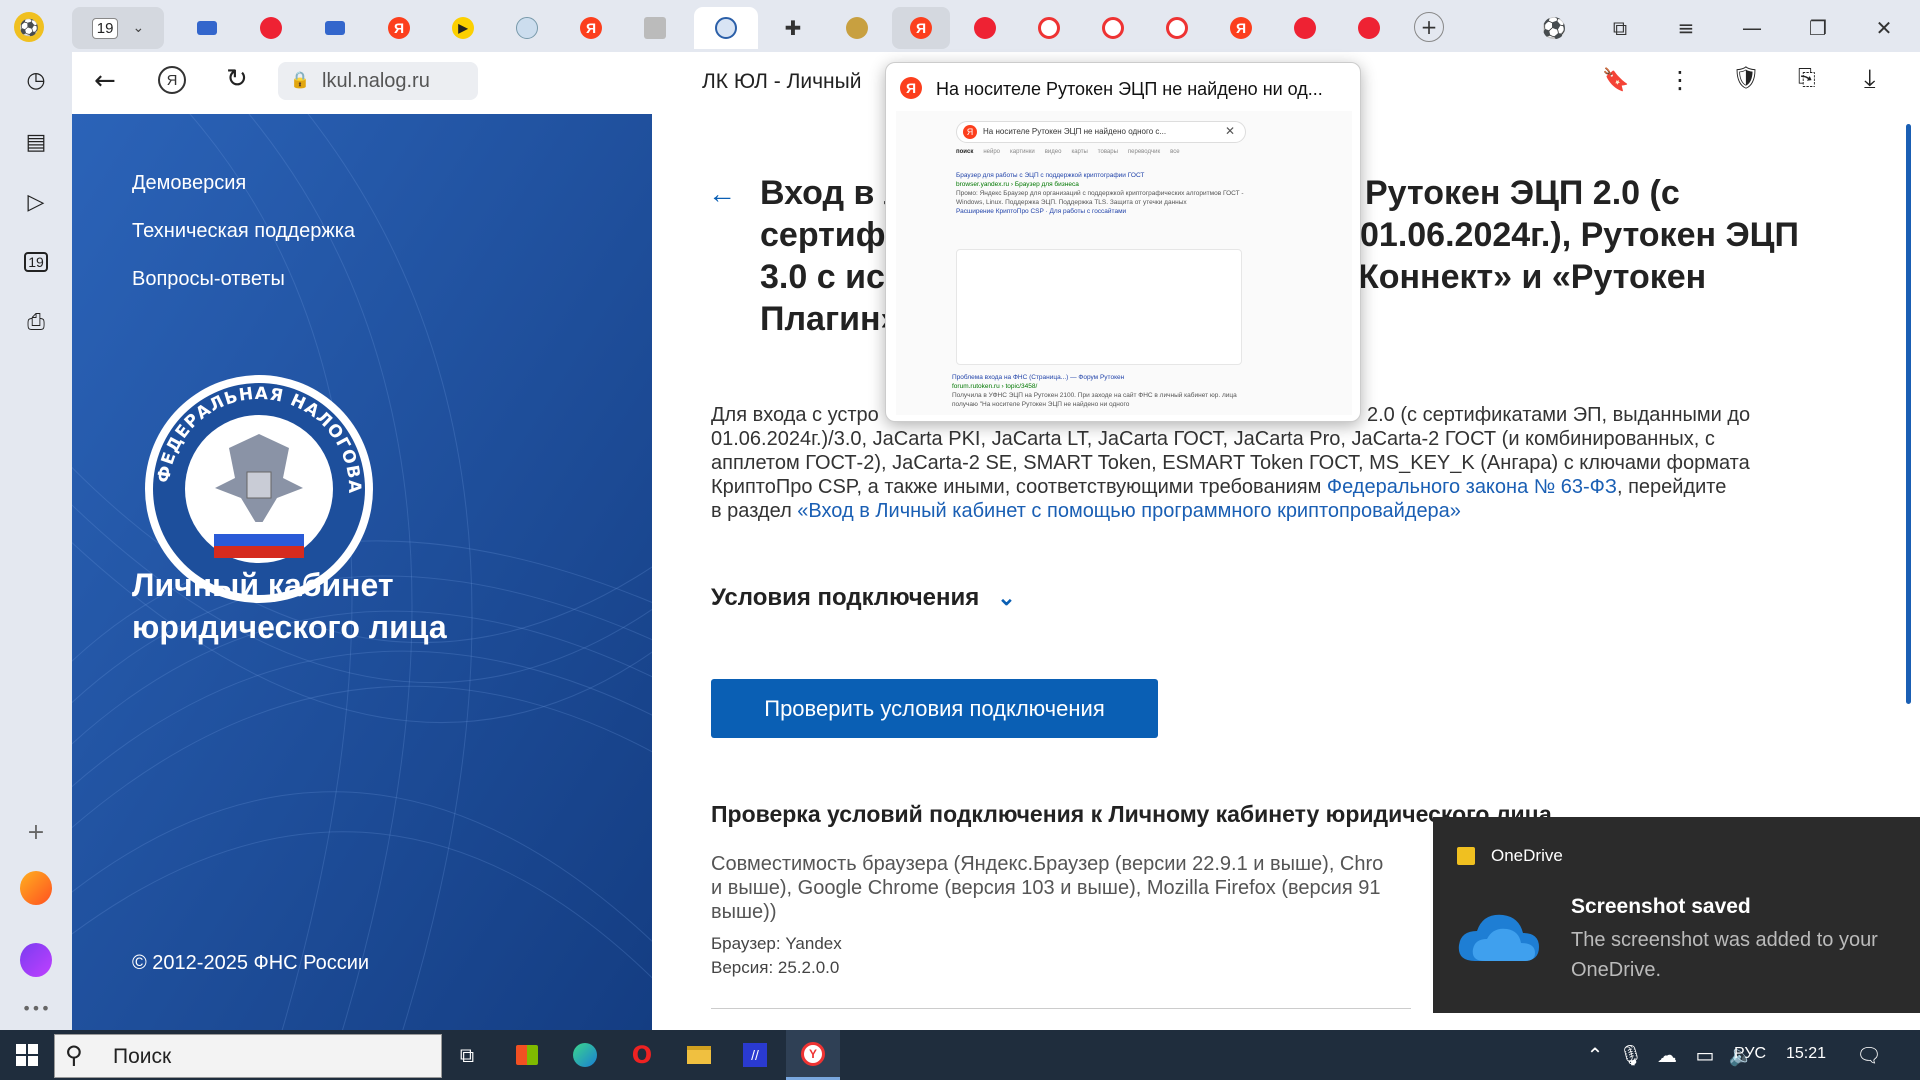 The image size is (1920, 1080). What do you see at coordinates (1667, 1055) in the screenshot?
I see `onedrive-tray-icon: ☁` at bounding box center [1667, 1055].